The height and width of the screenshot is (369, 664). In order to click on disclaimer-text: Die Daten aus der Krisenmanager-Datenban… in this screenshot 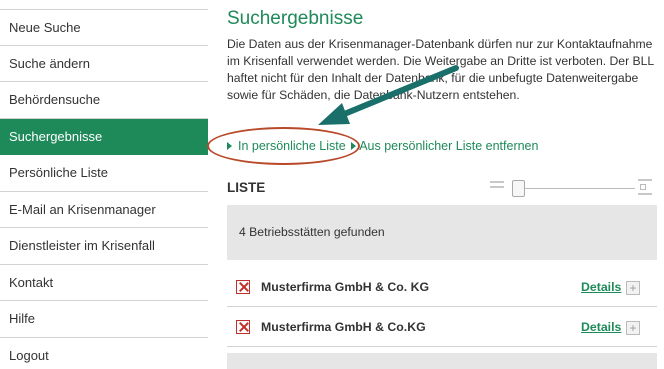, I will do `click(440, 69)`.